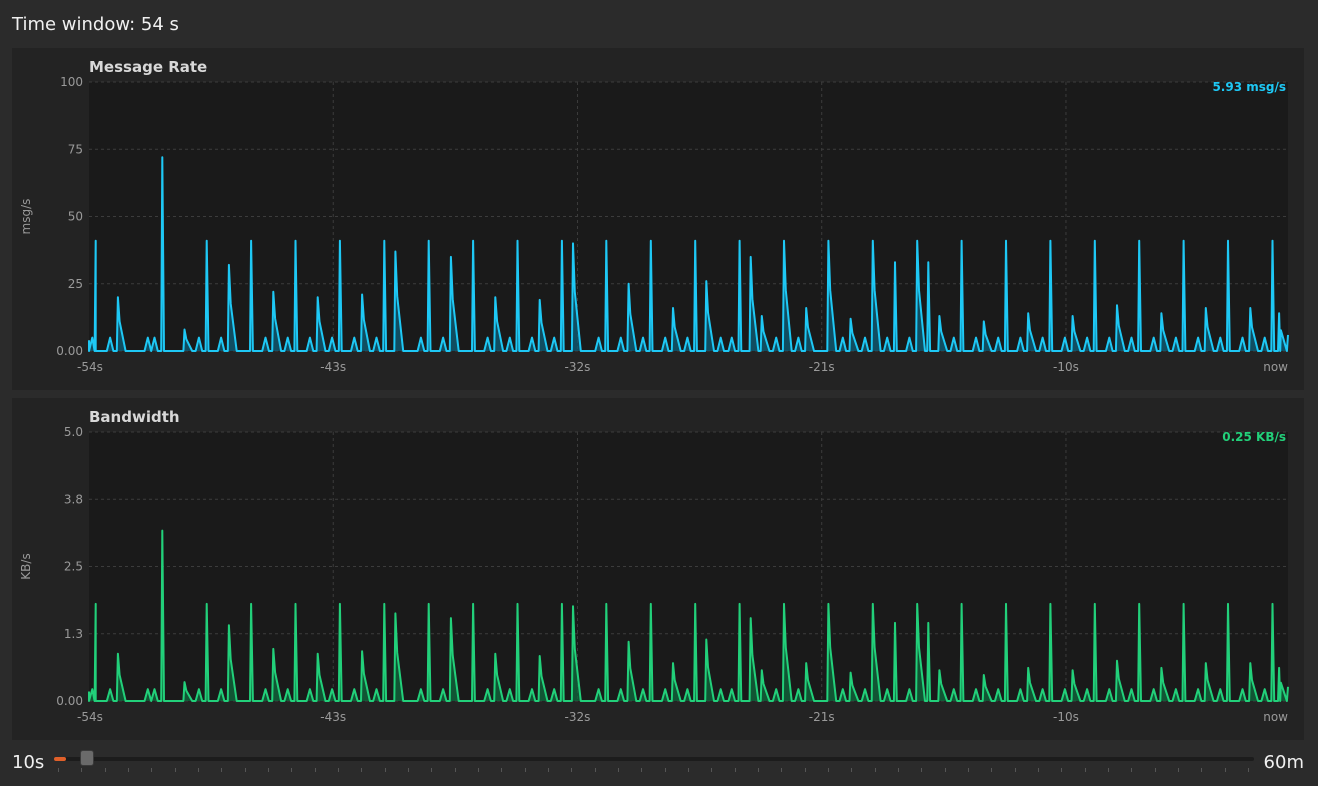 The height and width of the screenshot is (786, 1318). What do you see at coordinates (659, 764) in the screenshot?
I see `time-window-slider-row: 10s 60m` at bounding box center [659, 764].